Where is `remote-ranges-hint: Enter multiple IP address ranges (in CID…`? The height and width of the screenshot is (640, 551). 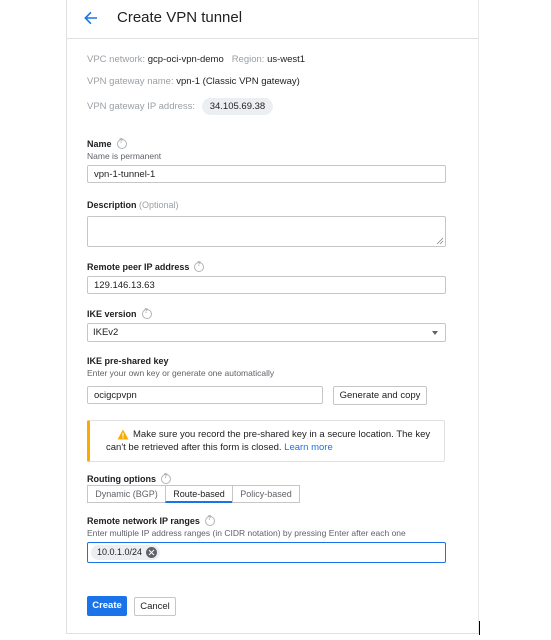 remote-ranges-hint: Enter multiple IP address ranges (in CID… is located at coordinates (246, 533).